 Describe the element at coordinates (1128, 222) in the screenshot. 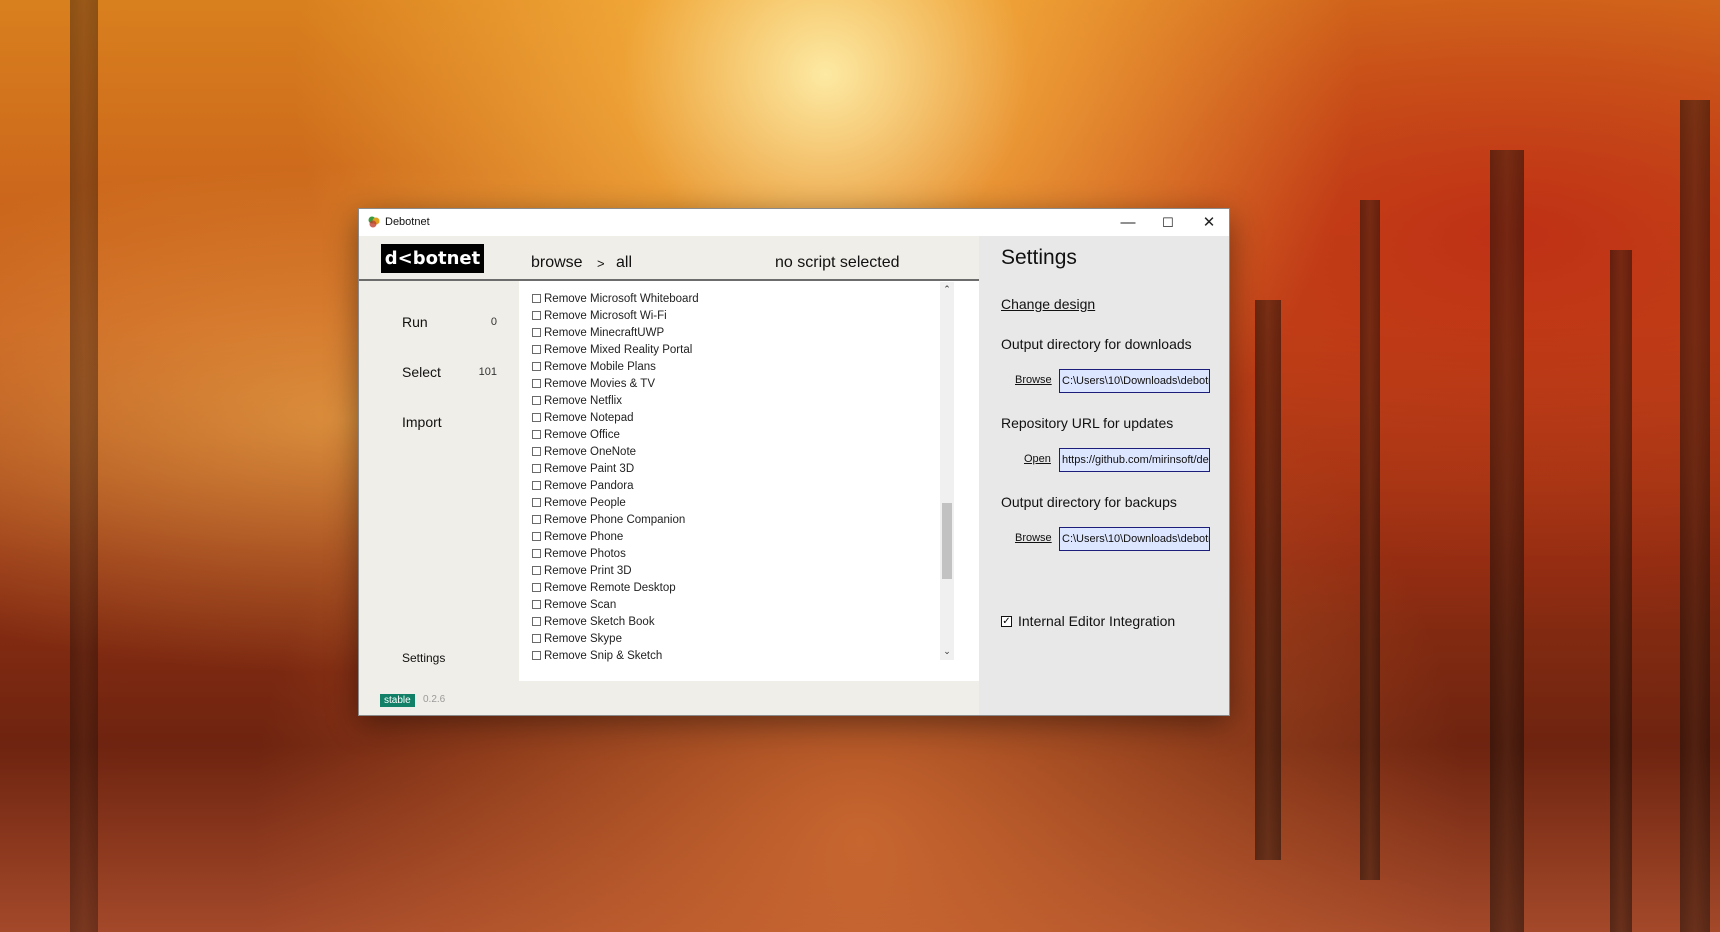

I see `minimize-button: —` at that location.